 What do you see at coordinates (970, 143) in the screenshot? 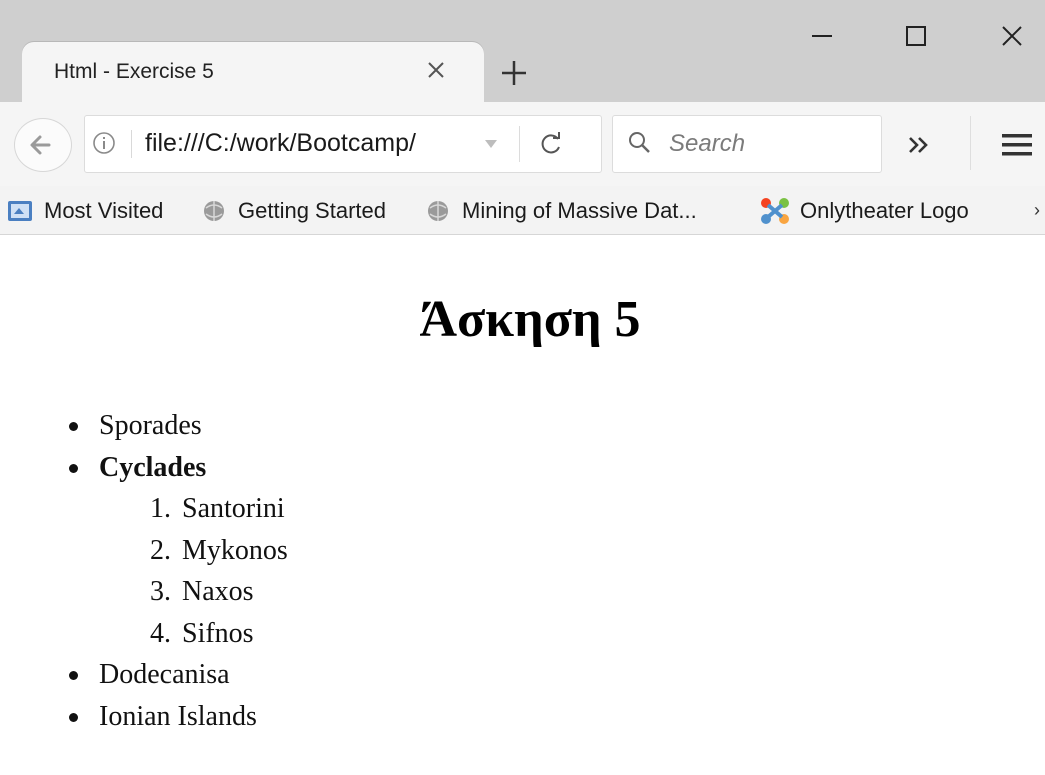
I see `menu-divider` at bounding box center [970, 143].